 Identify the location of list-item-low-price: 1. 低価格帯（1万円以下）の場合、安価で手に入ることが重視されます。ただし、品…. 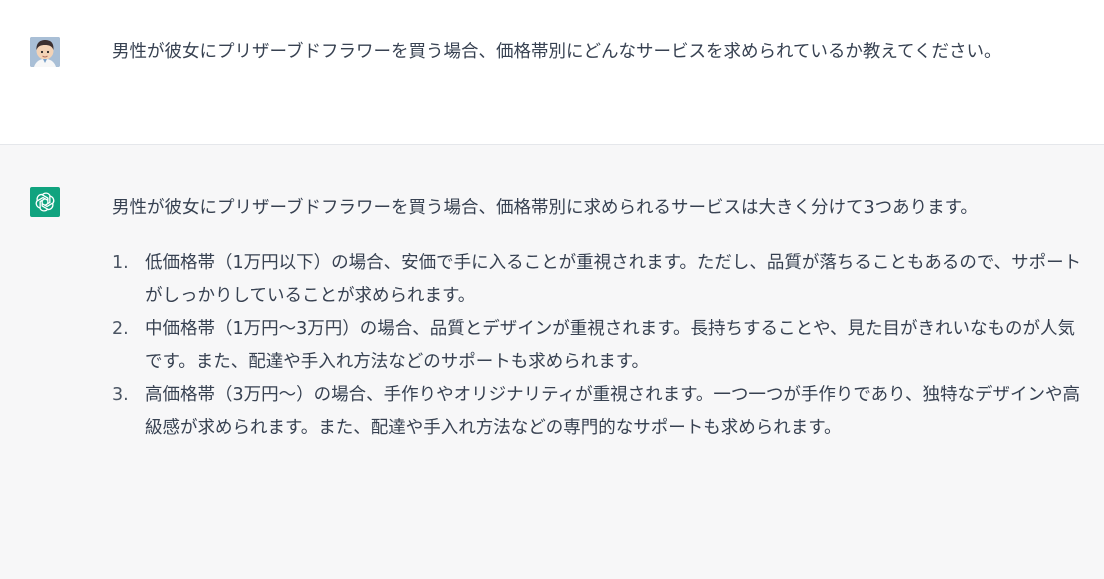
(599, 280).